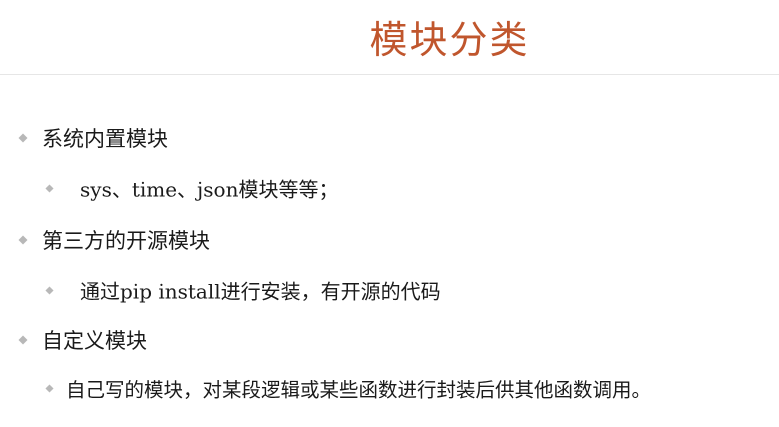 This screenshot has height=427, width=779. Describe the element at coordinates (209, 189) in the screenshot. I see `bullet-text: sys、time、json模块等等；` at that location.